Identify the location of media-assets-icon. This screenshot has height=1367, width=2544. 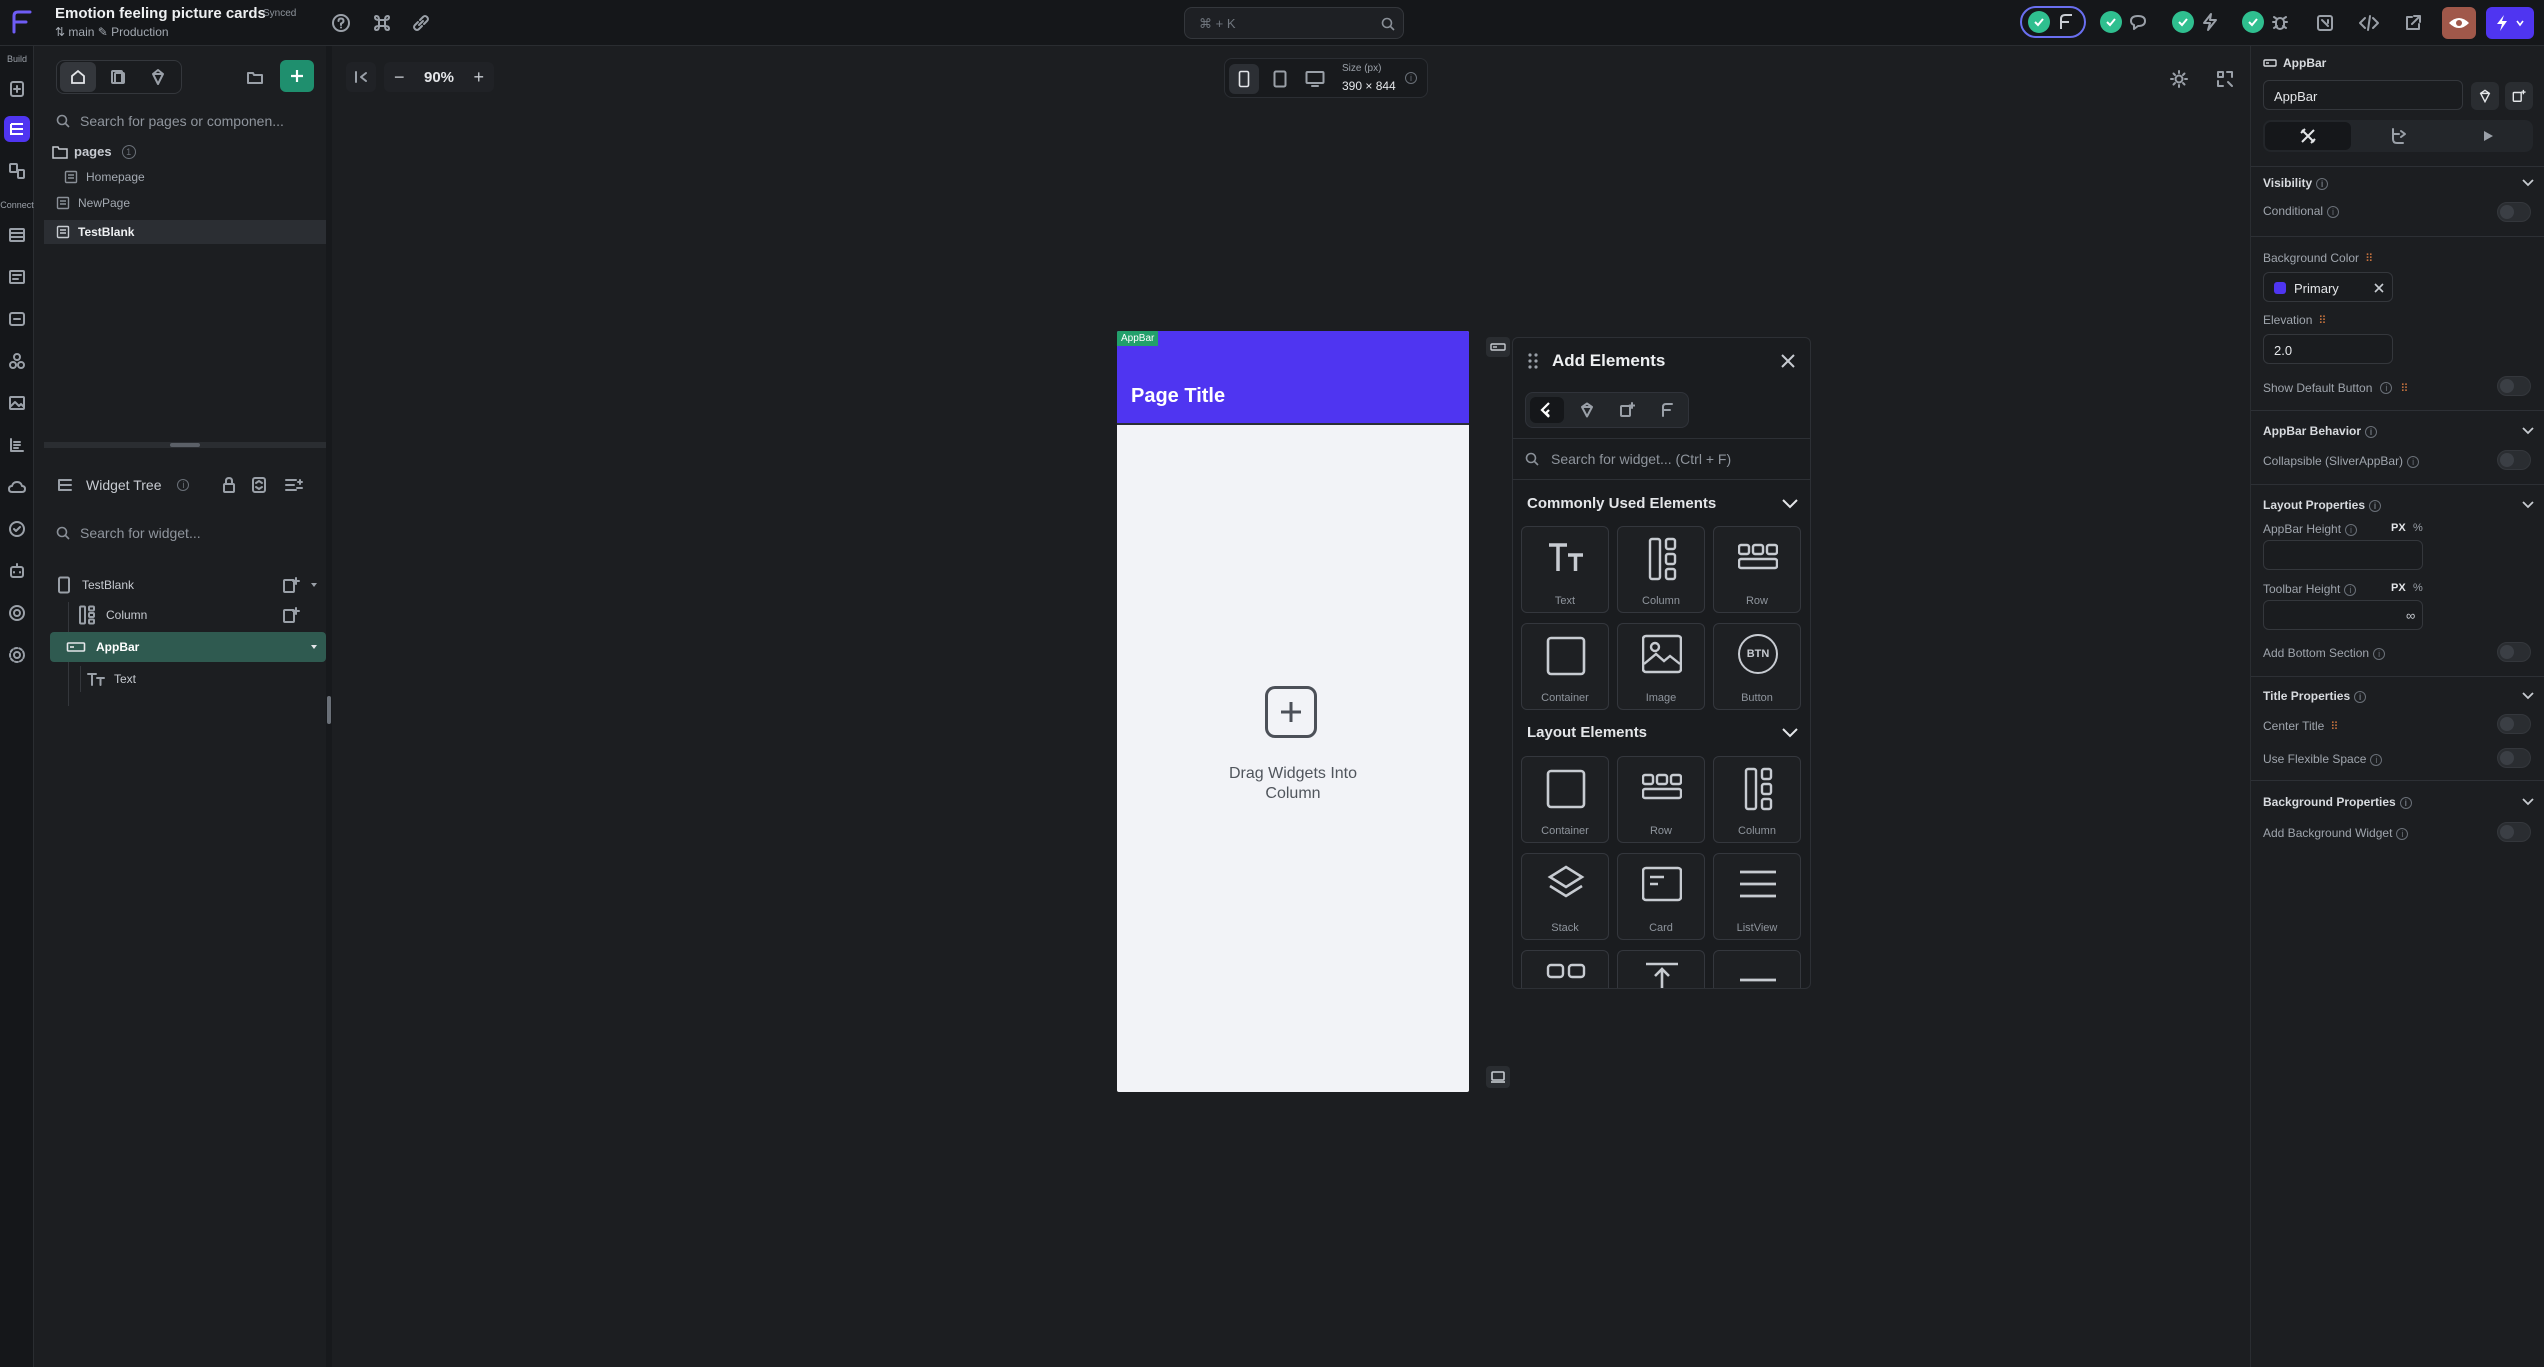
(17, 403).